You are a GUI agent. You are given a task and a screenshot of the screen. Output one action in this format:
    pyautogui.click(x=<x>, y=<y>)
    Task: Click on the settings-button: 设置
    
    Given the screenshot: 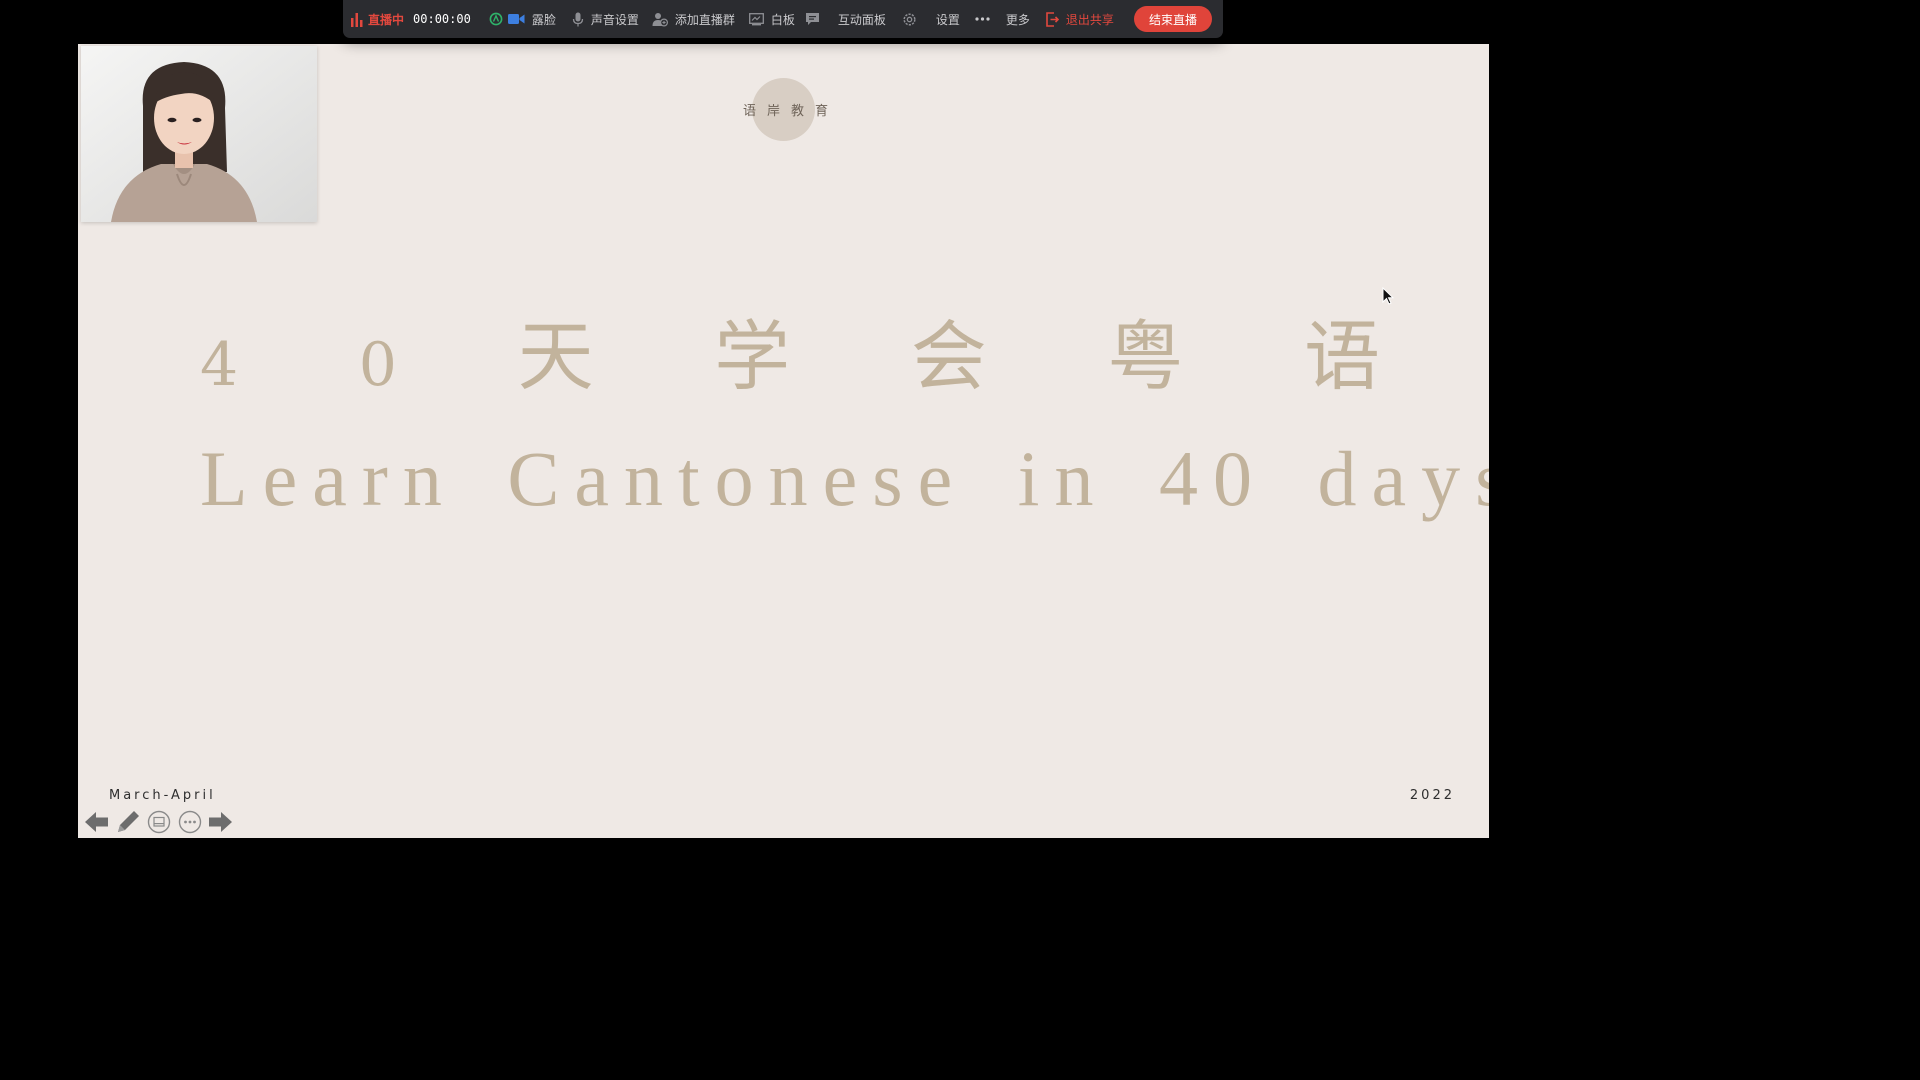 What is the action you would take?
    pyautogui.click(x=931, y=19)
    